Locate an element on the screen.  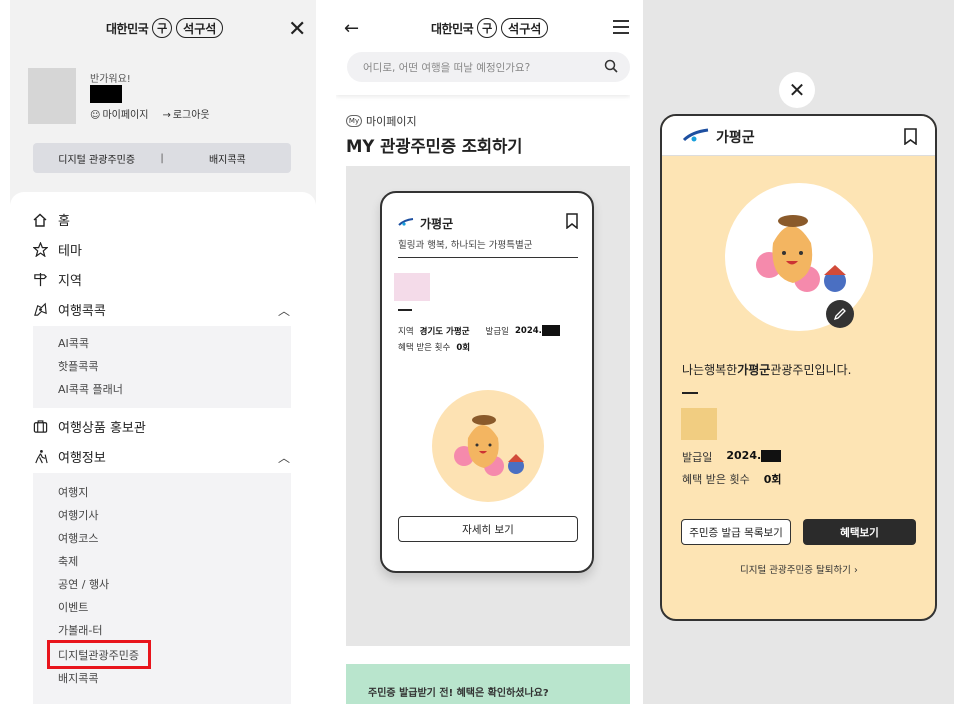
menu-item-theme: 테마 is located at coordinates (57, 249).